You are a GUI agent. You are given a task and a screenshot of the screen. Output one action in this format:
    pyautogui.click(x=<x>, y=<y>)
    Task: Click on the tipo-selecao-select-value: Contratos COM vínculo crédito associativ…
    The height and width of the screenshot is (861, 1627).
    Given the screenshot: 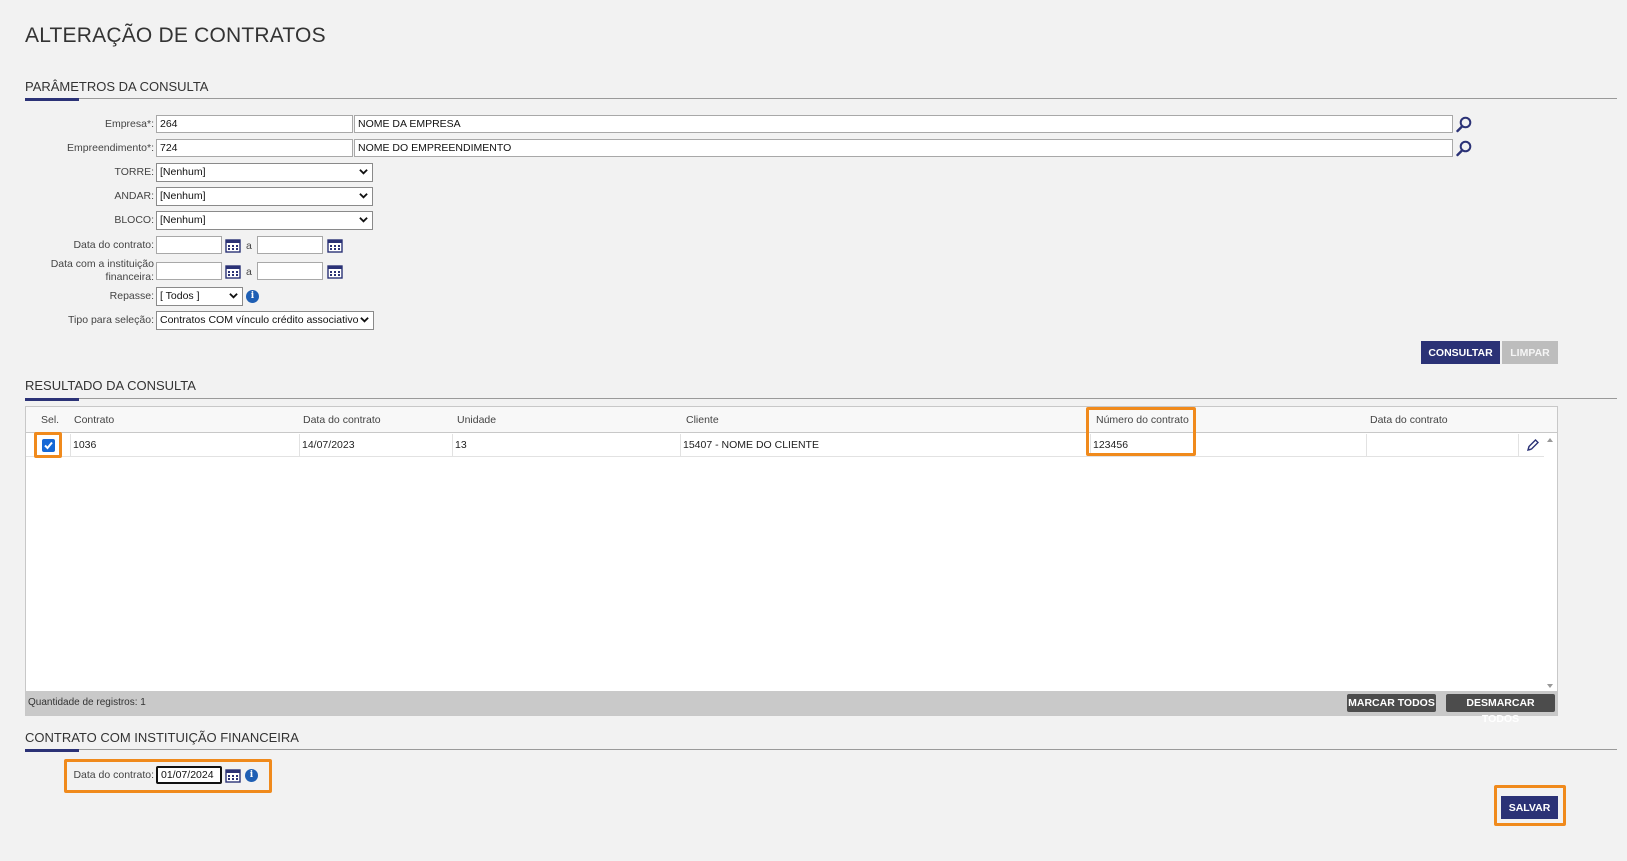 What is the action you would take?
    pyautogui.click(x=259, y=320)
    